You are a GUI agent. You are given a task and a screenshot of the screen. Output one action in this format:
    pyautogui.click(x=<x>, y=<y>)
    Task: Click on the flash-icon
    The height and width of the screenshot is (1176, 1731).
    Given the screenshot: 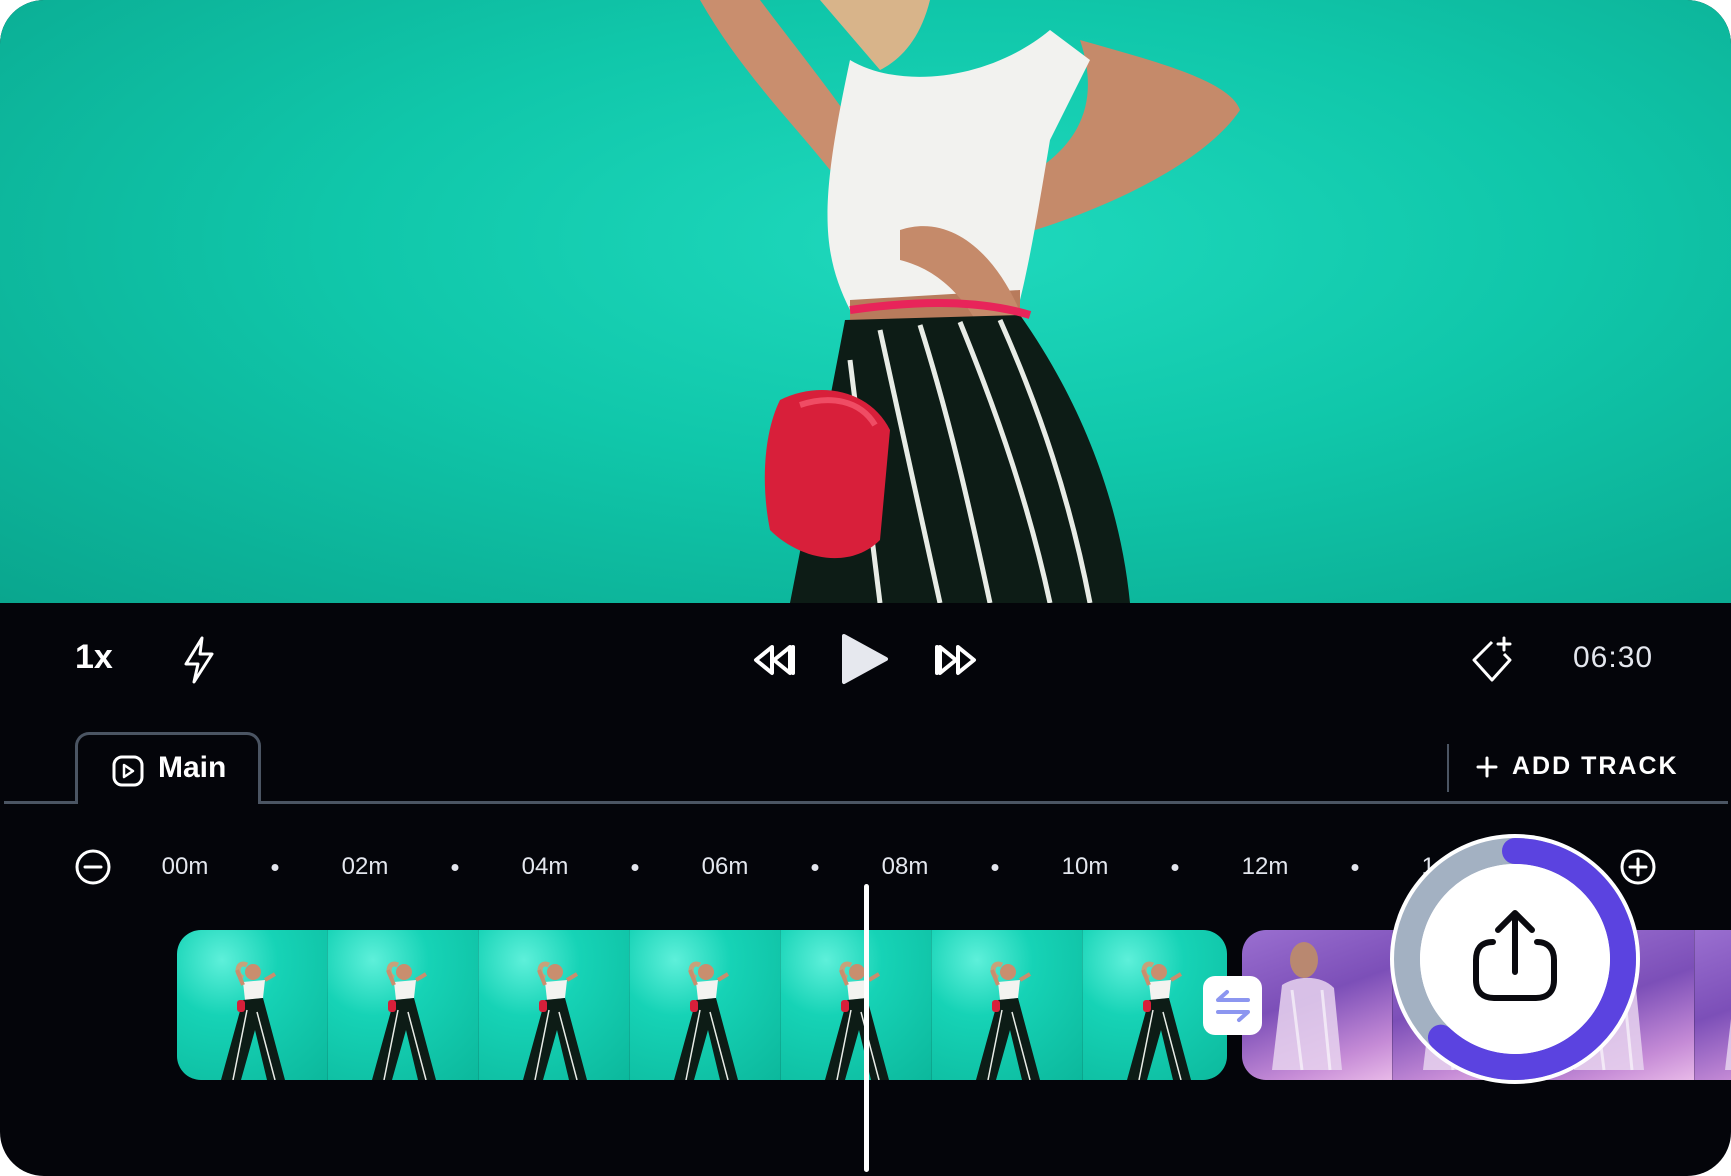 What is the action you would take?
    pyautogui.click(x=199, y=660)
    